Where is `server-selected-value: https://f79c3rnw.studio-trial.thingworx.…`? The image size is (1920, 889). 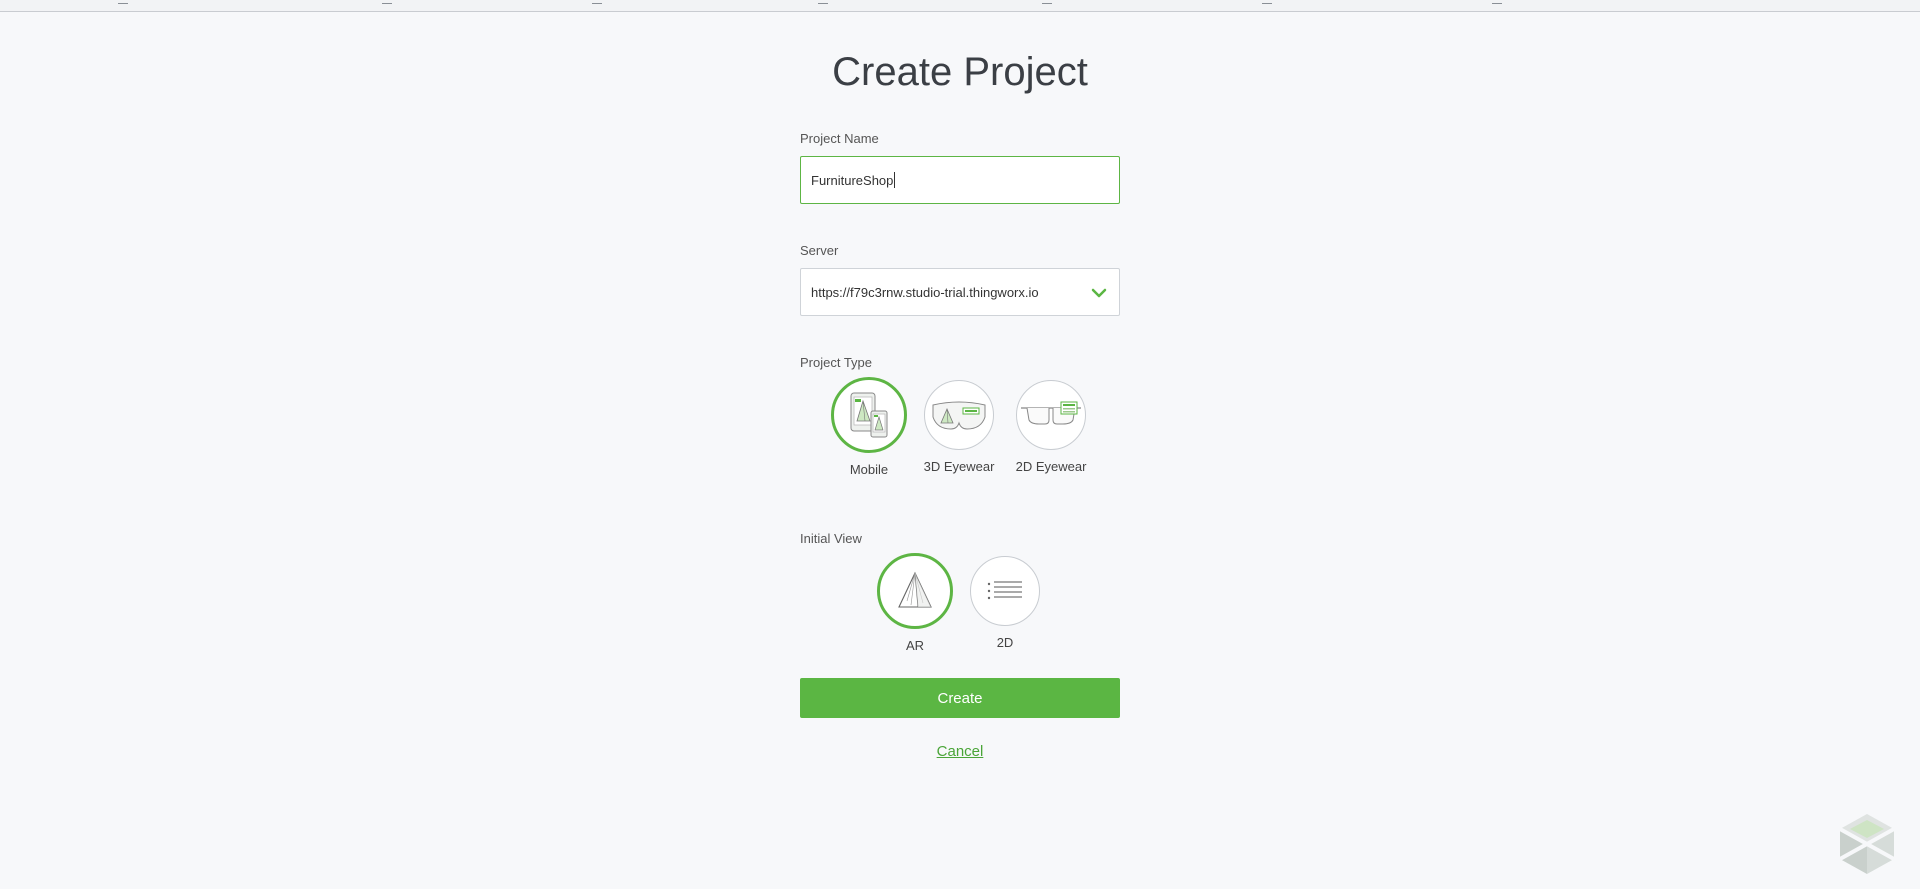 server-selected-value: https://f79c3rnw.studio-trial.thingworx.… is located at coordinates (925, 292).